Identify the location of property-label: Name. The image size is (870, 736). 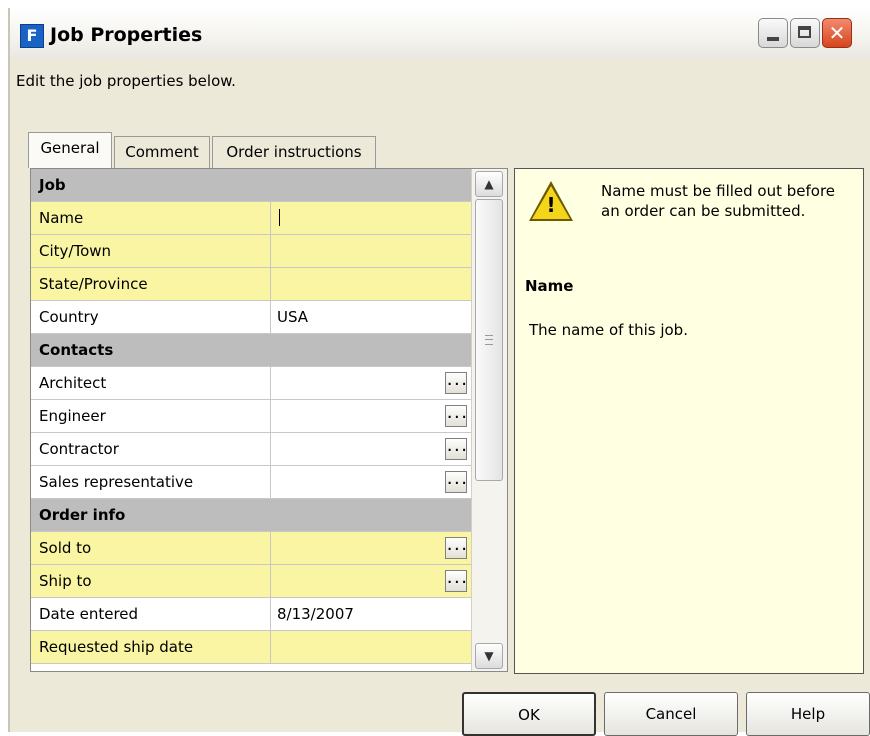
(61, 218).